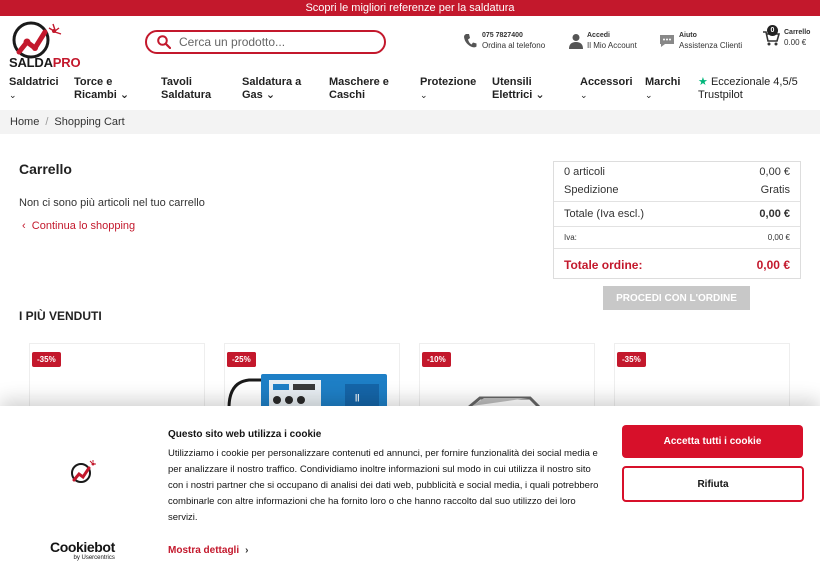 This screenshot has height=577, width=820. Describe the element at coordinates (507, 378) in the screenshot. I see `product-card: -10%` at that location.